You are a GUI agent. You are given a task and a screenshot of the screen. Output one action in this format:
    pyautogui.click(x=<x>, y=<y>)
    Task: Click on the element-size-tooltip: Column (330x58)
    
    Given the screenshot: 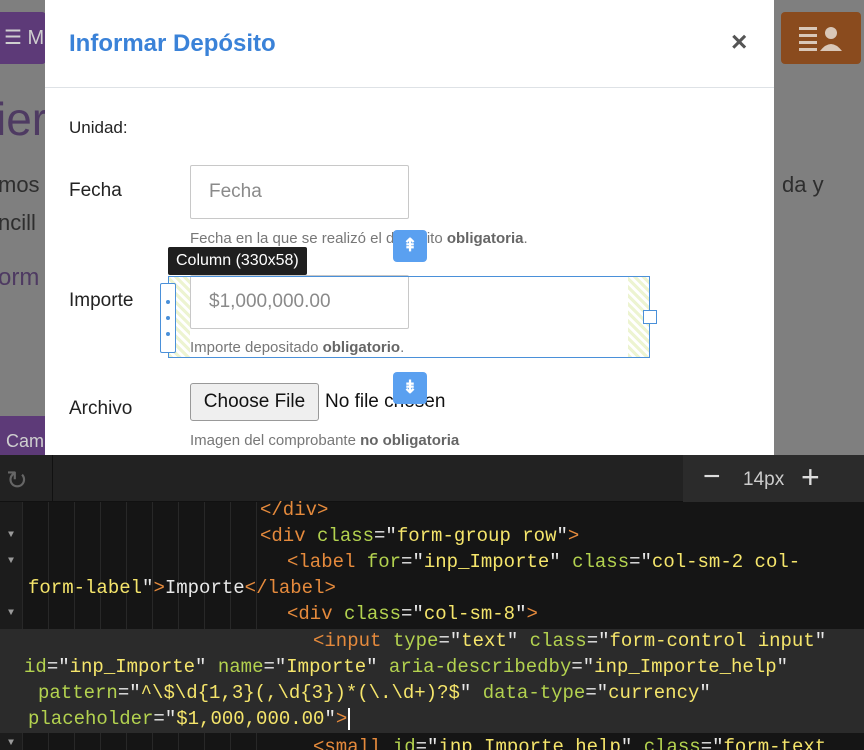 What is the action you would take?
    pyautogui.click(x=237, y=261)
    